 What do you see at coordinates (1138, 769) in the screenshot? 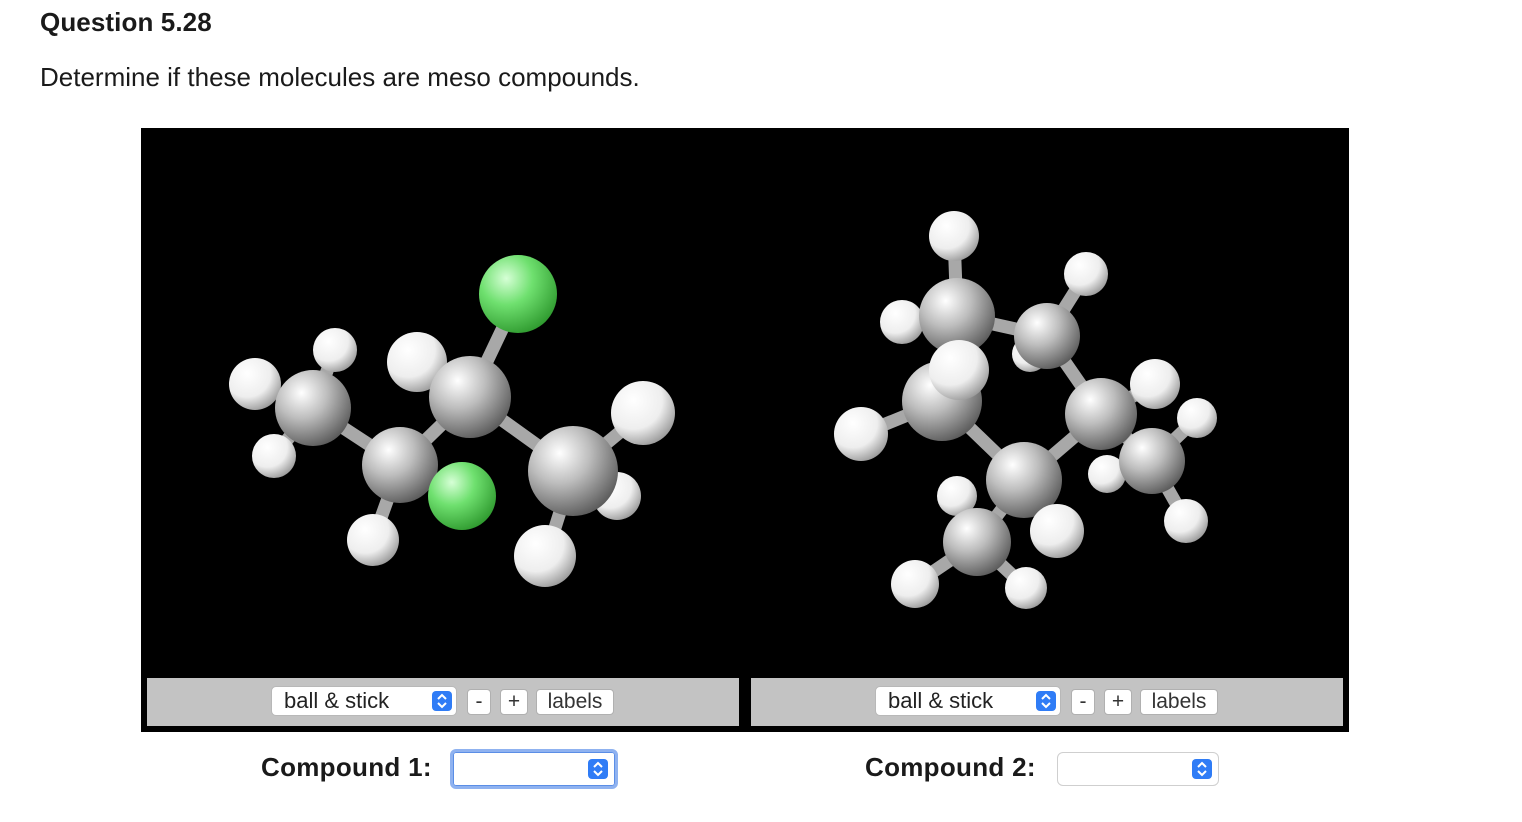
I see `compound-2-select` at bounding box center [1138, 769].